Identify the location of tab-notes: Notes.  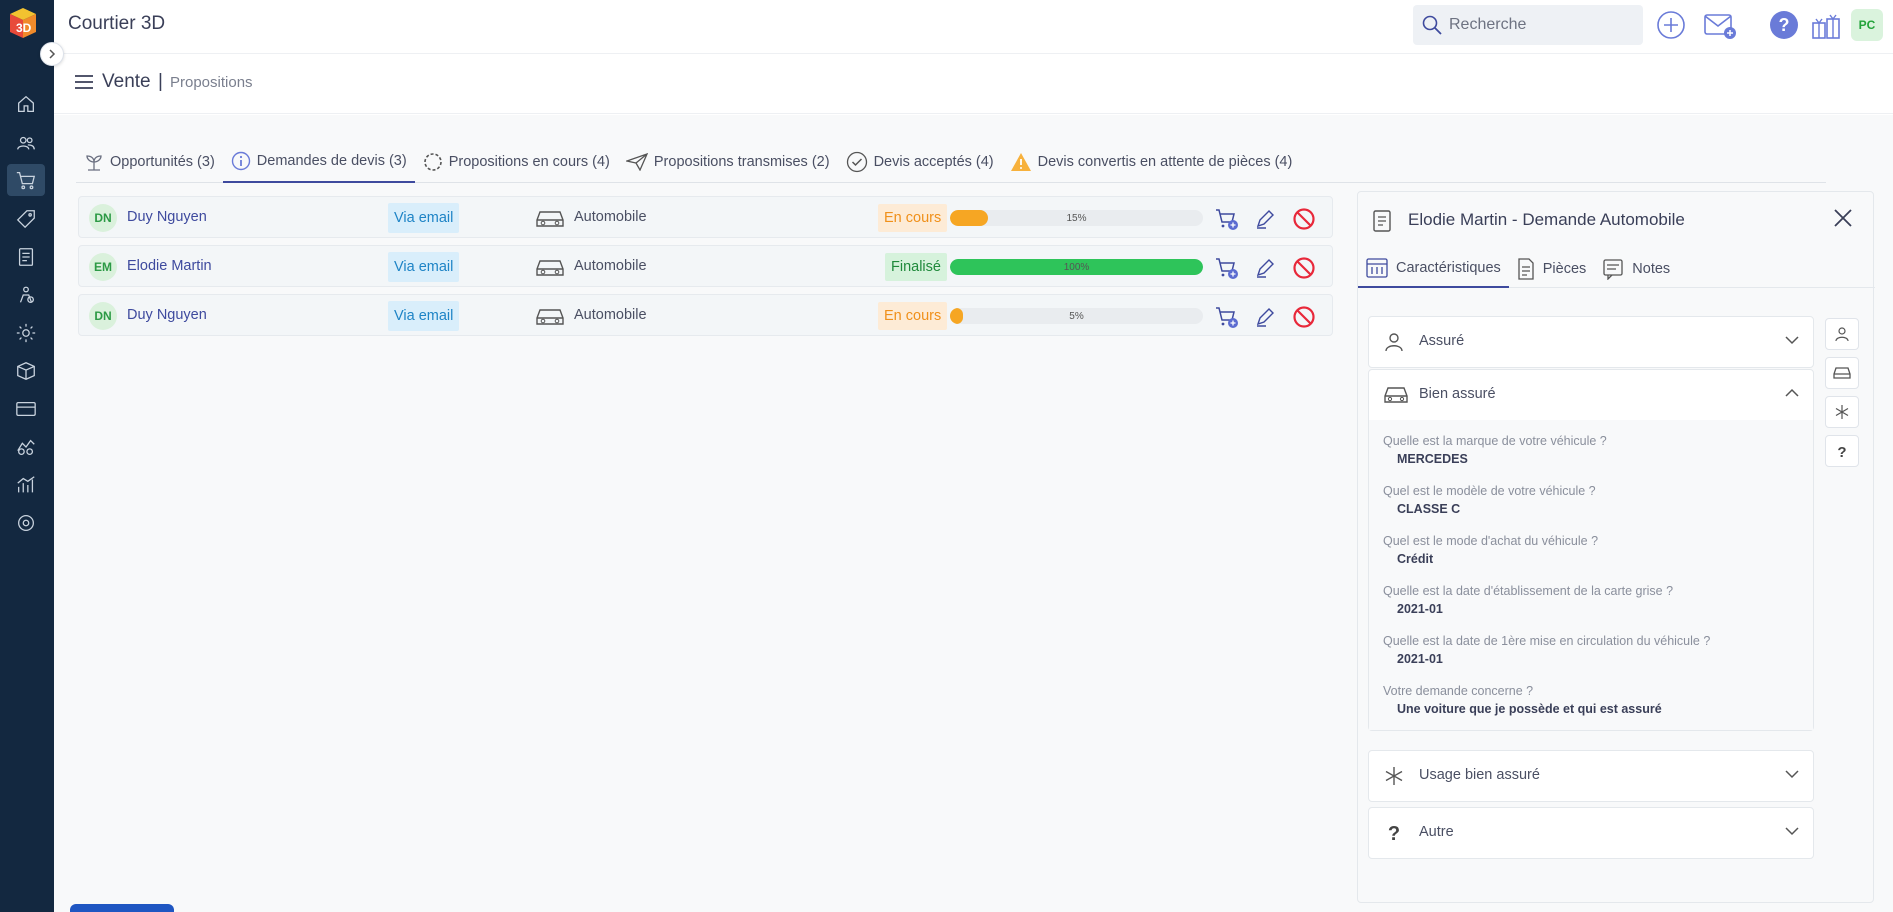
(1636, 269).